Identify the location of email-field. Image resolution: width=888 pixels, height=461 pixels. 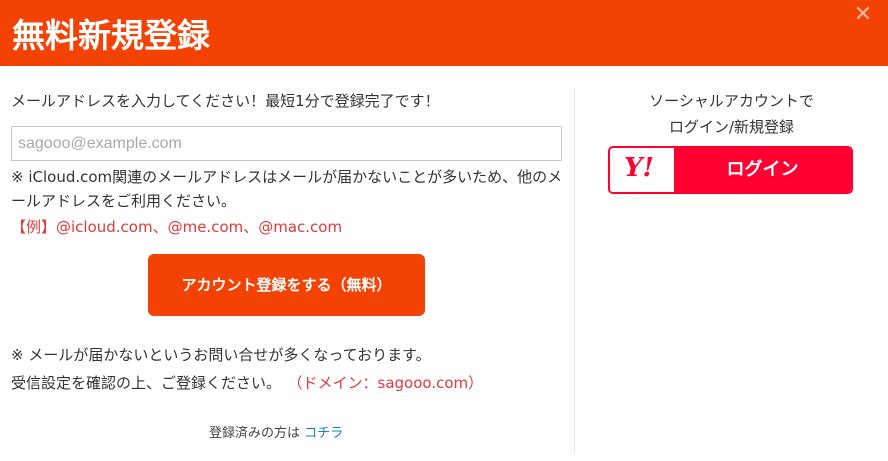
(286, 143).